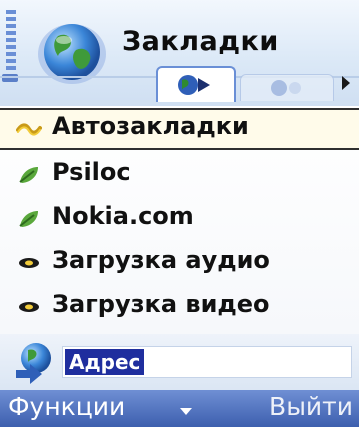  I want to click on tab-scroll-right-icon, so click(346, 83).